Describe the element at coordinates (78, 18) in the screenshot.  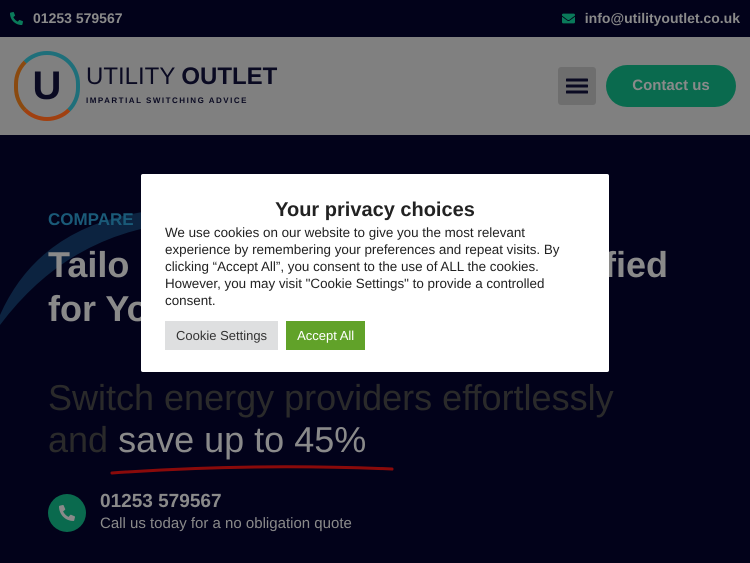
I see `phone-number: 01253 579567` at that location.